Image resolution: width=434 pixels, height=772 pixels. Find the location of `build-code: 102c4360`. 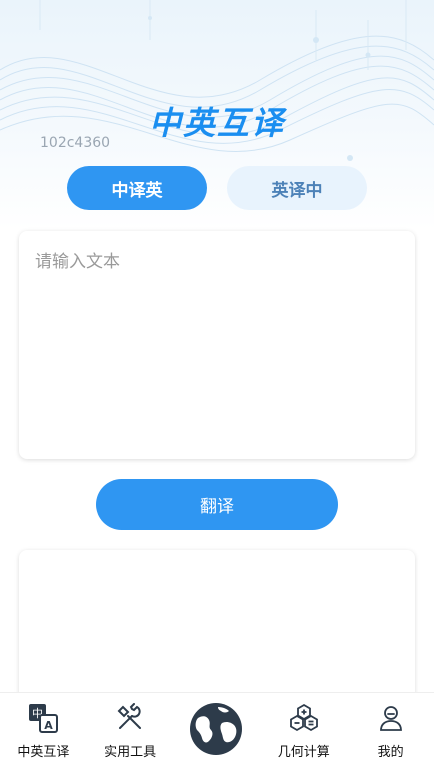

build-code: 102c4360 is located at coordinates (75, 143).